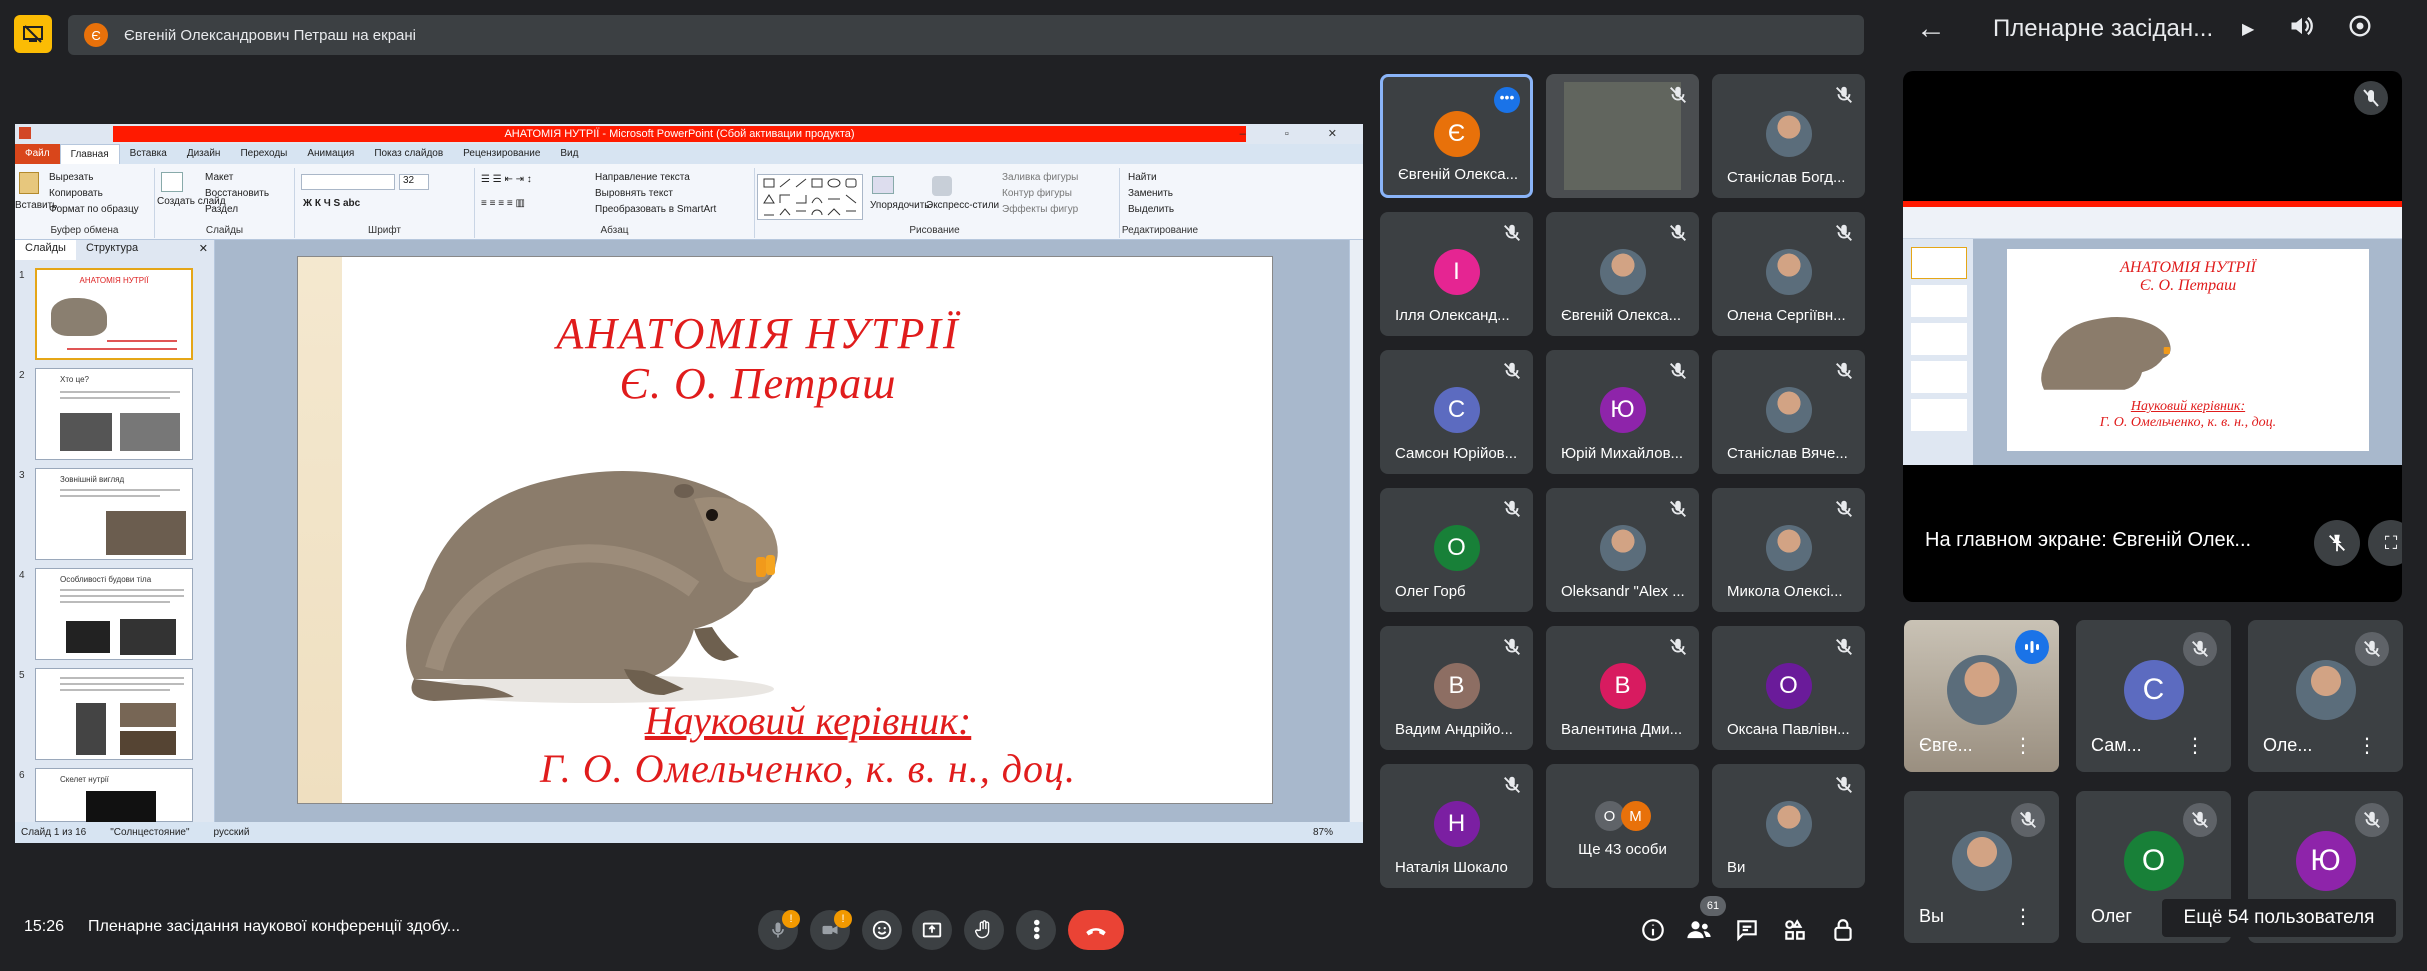  What do you see at coordinates (1323, 832) in the screenshot?
I see `zoom-level: 87%` at bounding box center [1323, 832].